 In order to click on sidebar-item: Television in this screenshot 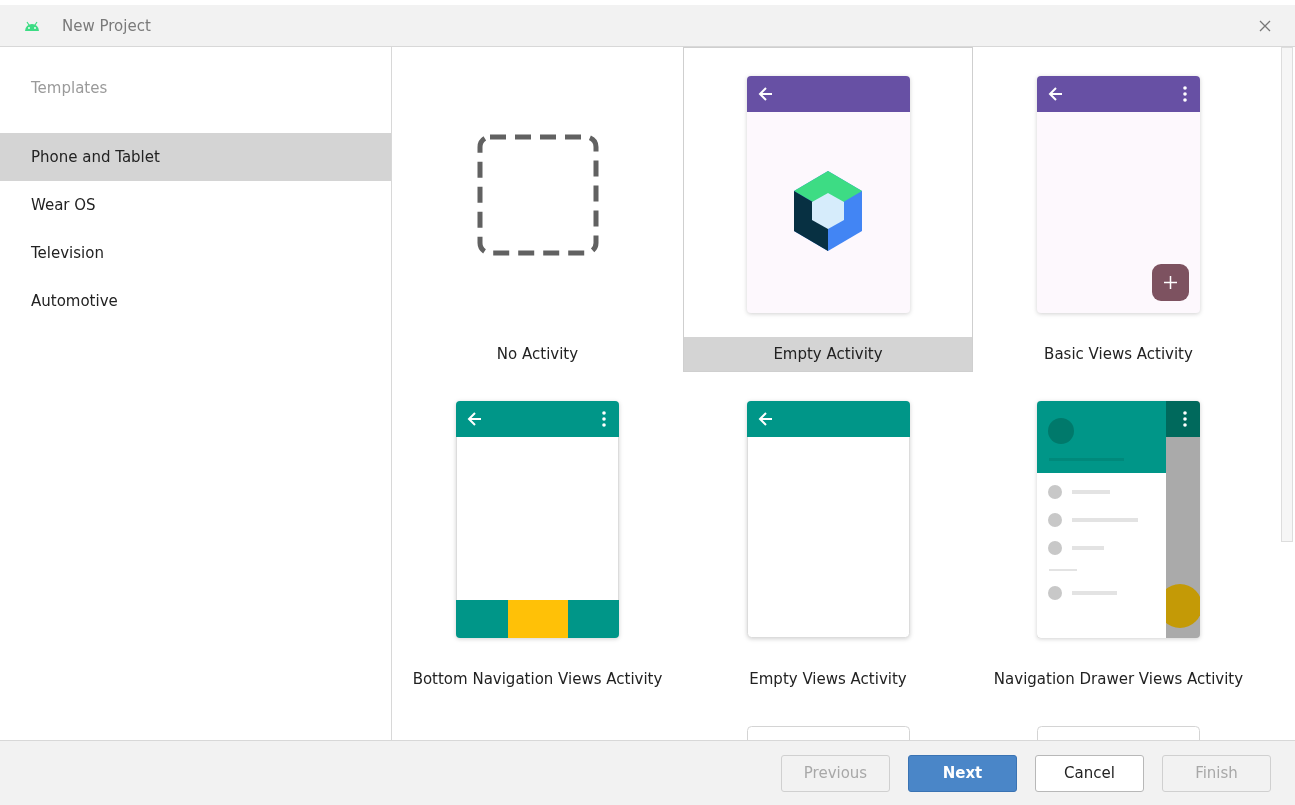, I will do `click(195, 253)`.